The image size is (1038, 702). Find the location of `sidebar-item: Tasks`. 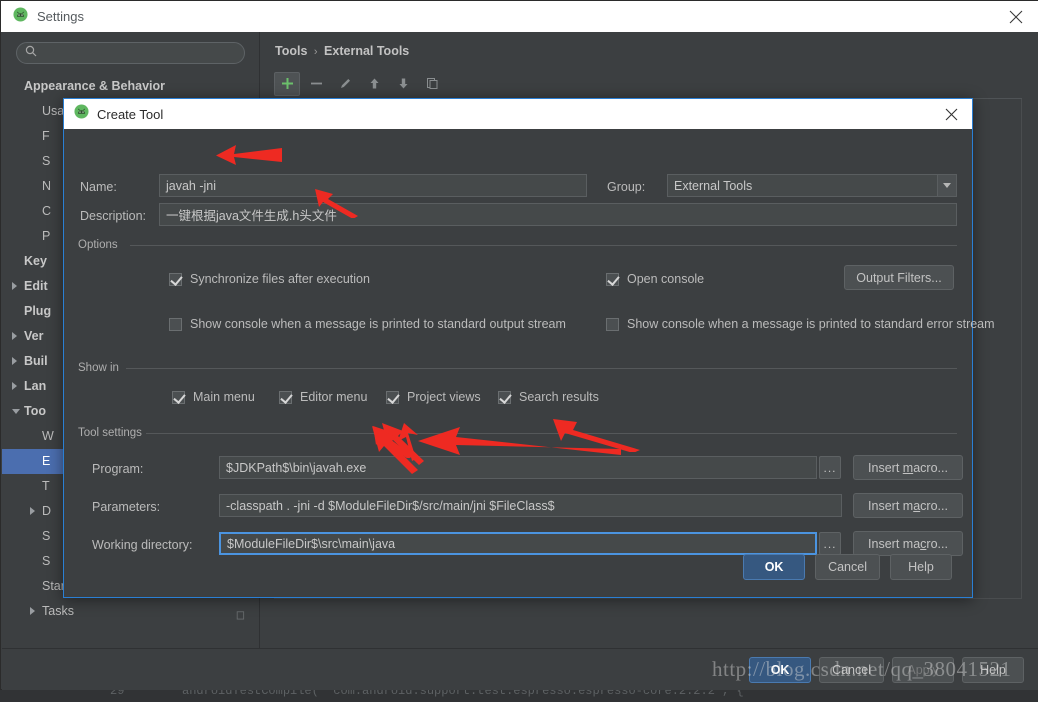

sidebar-item: Tasks is located at coordinates (130, 611).